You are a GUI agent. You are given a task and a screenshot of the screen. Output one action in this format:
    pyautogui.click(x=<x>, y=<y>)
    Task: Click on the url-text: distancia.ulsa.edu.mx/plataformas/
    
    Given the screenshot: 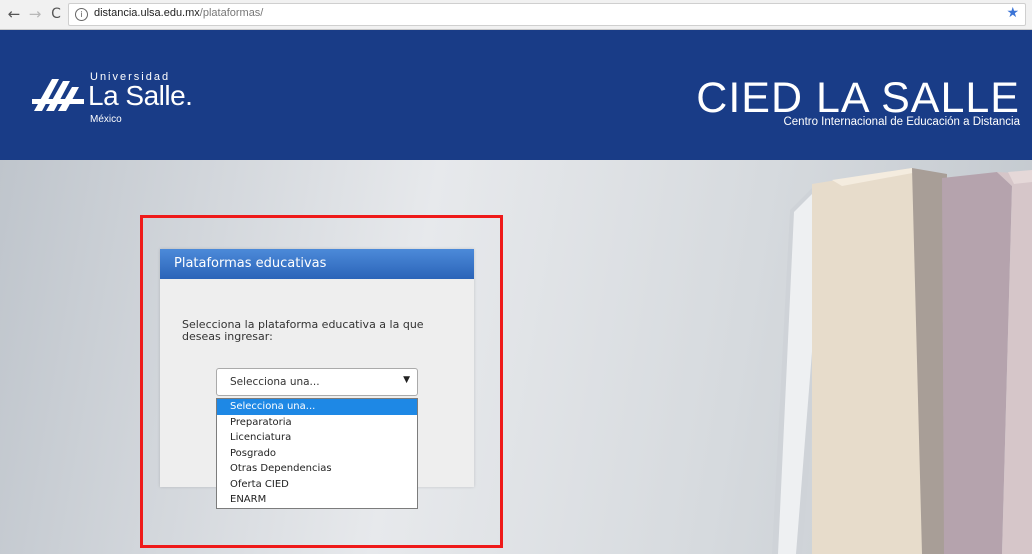 What is the action you would take?
    pyautogui.click(x=178, y=13)
    